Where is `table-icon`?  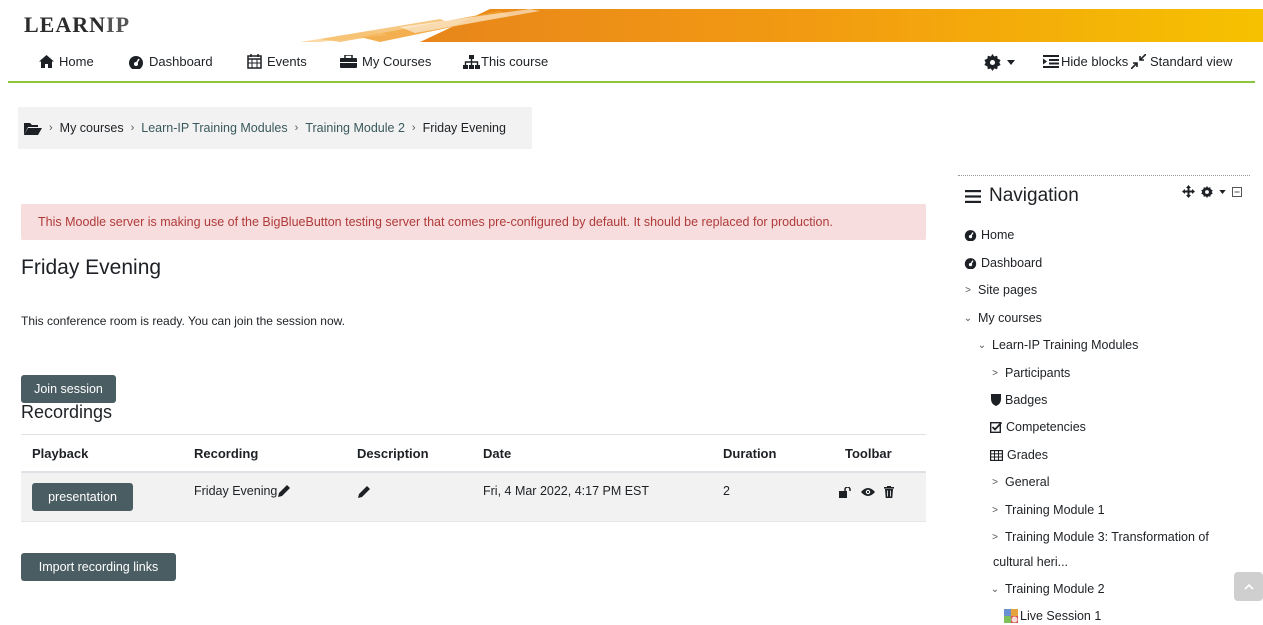 table-icon is located at coordinates (996, 455).